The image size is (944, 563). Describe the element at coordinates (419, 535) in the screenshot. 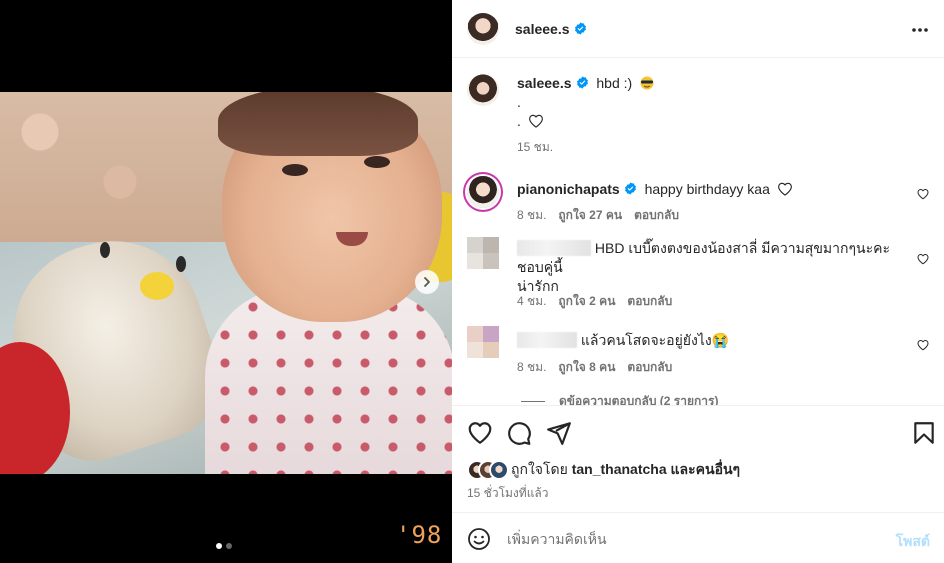

I see `year-stamp: '98` at that location.